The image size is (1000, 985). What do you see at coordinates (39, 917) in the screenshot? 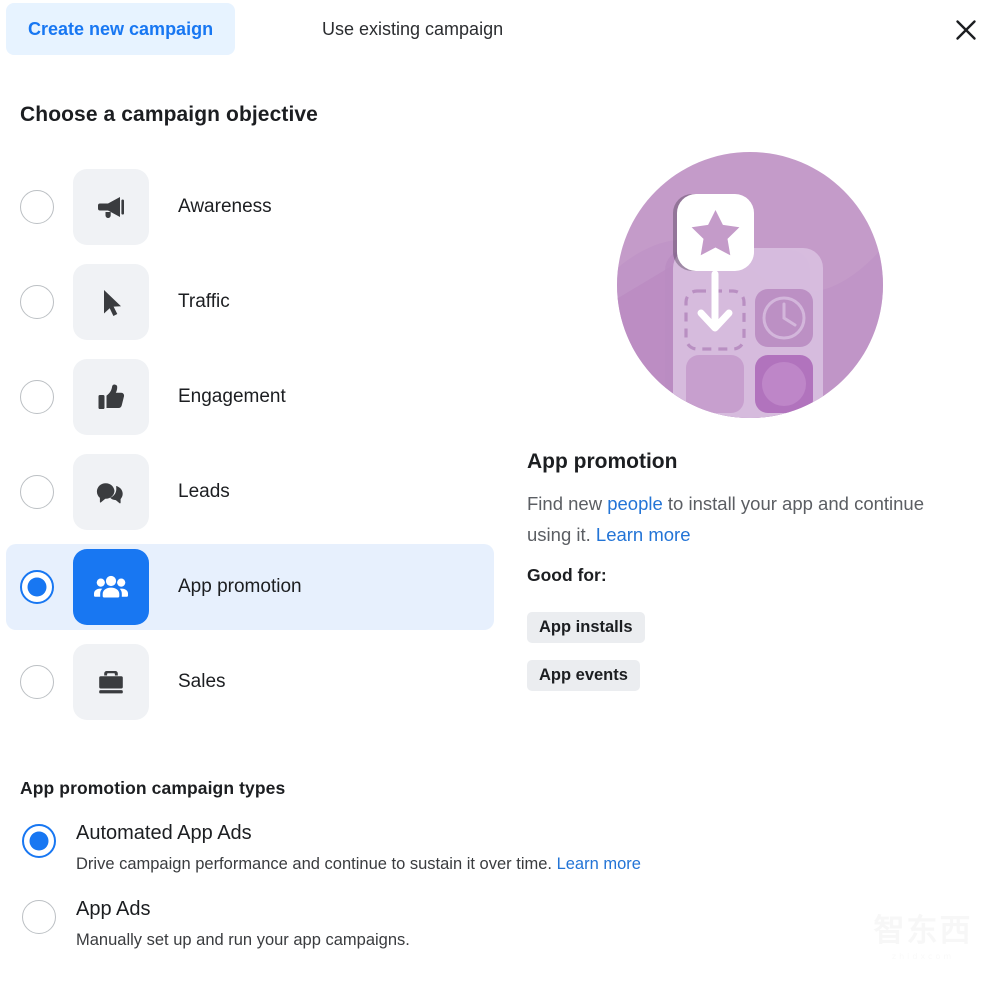
I see `campaign-type-radio-app-ads` at bounding box center [39, 917].